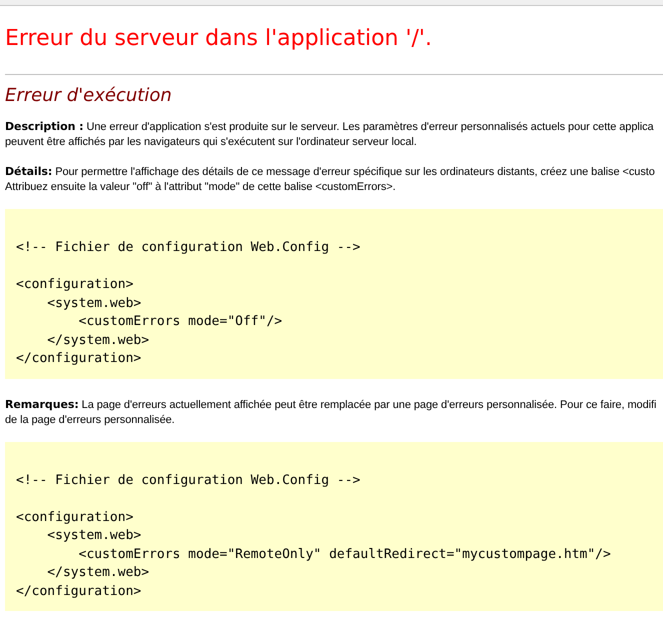  Describe the element at coordinates (330, 179) in the screenshot. I see `paragraph: Détails: Pour permettre l'affichage des détails de ce message d'erreur spécifique sur les ordinateurs distants, créez une balise <custo Attribuez ensuite la valeur "off" à l'attribut "mode" de cette balise <customErrors>.` at that location.